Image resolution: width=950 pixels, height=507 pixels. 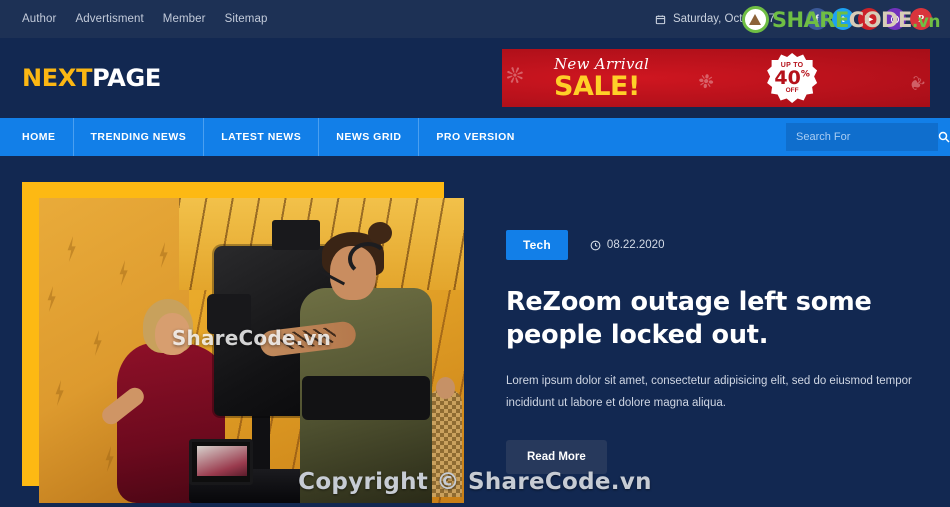 I want to click on pinterest-icon: P, so click(x=921, y=19).